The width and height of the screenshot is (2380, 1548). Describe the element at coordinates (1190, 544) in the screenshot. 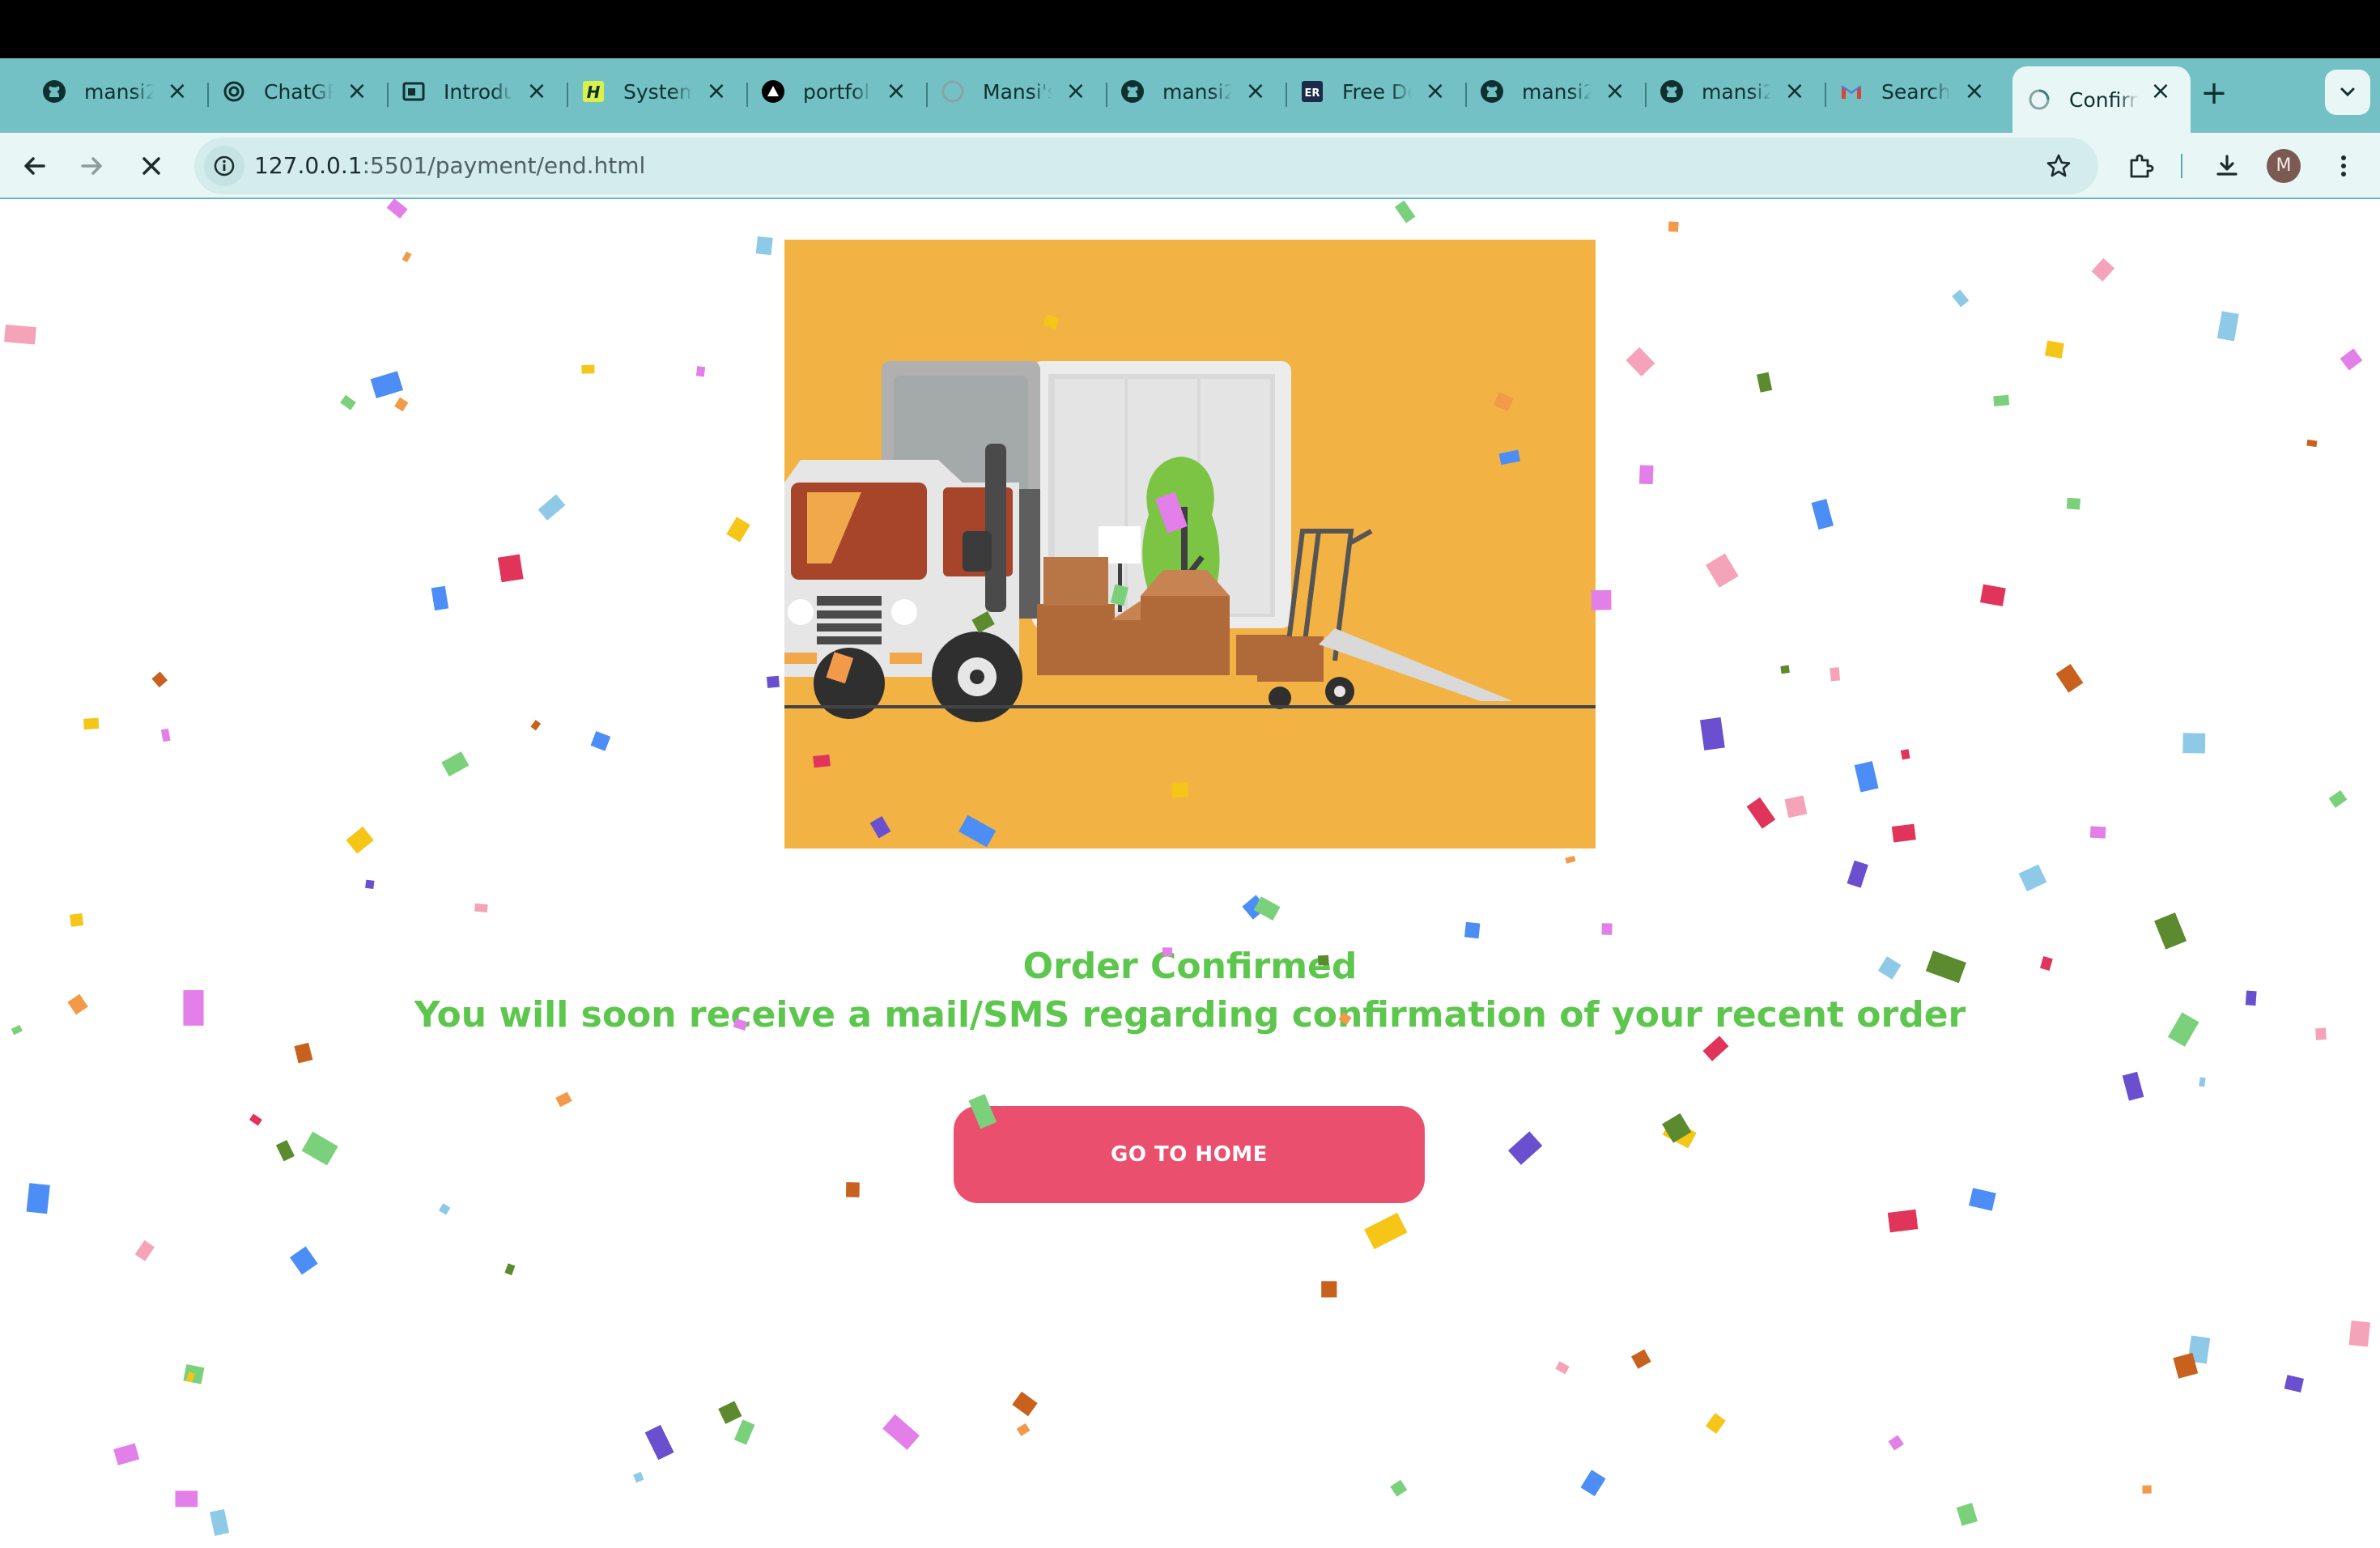

I see `delivery-truck-illustration` at that location.